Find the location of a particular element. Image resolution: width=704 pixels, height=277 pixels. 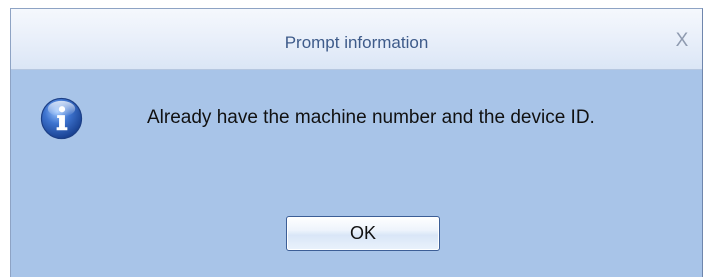

close-button: X is located at coordinates (682, 40).